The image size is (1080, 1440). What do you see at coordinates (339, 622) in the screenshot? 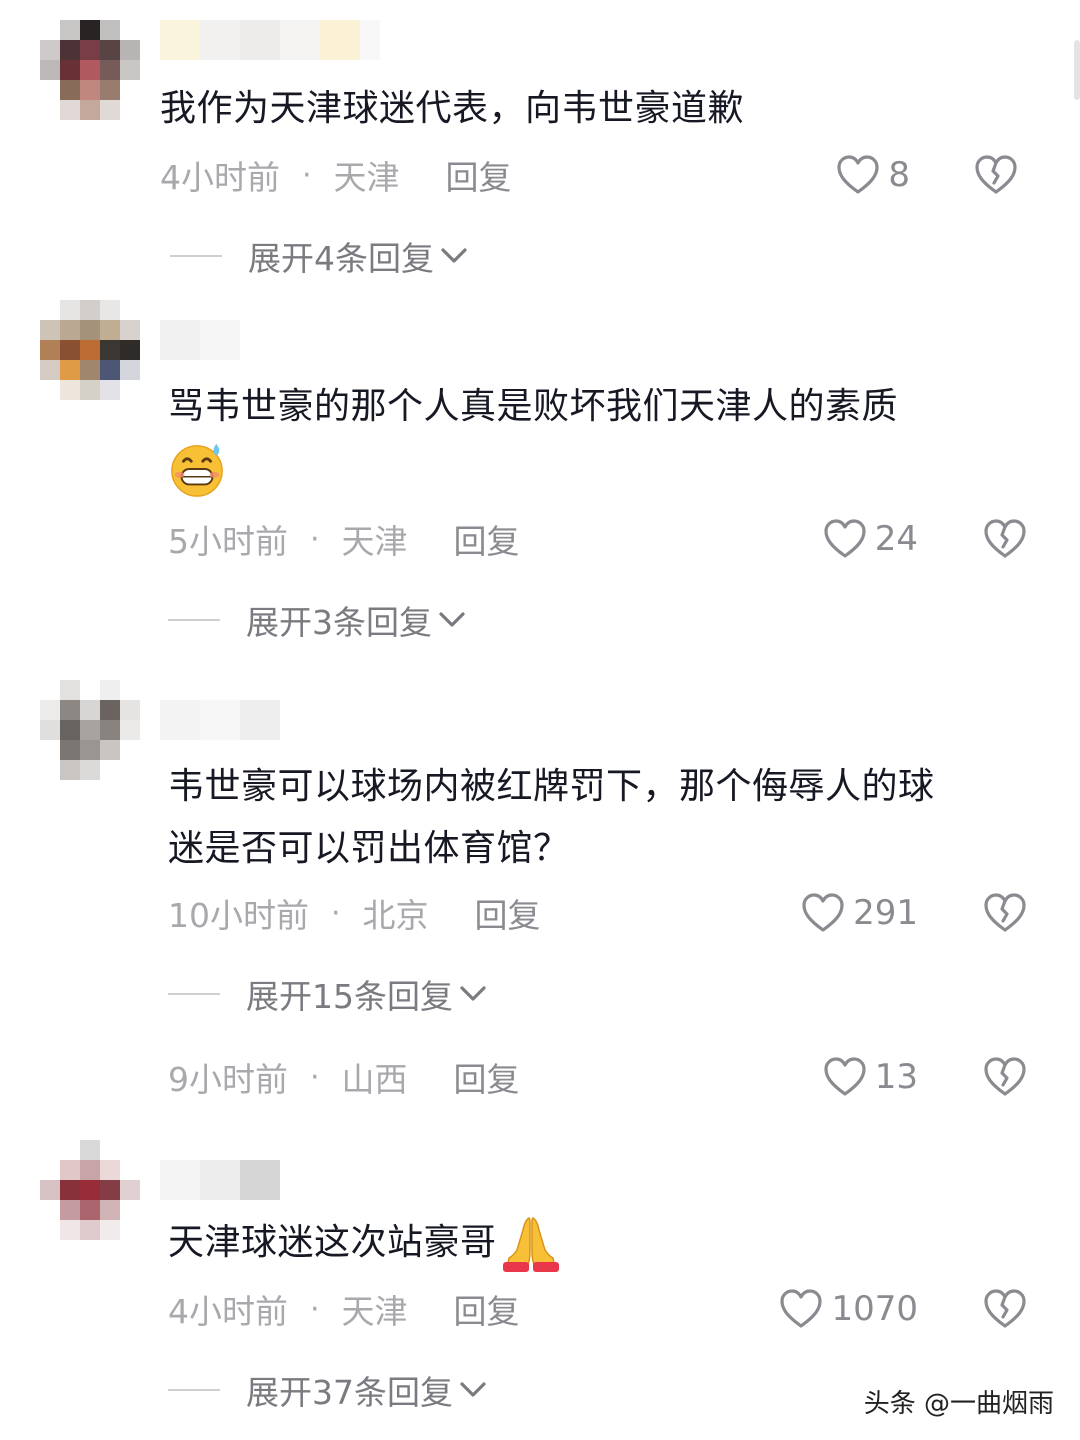
I see `expand-replies-label: 展开3条回复` at bounding box center [339, 622].